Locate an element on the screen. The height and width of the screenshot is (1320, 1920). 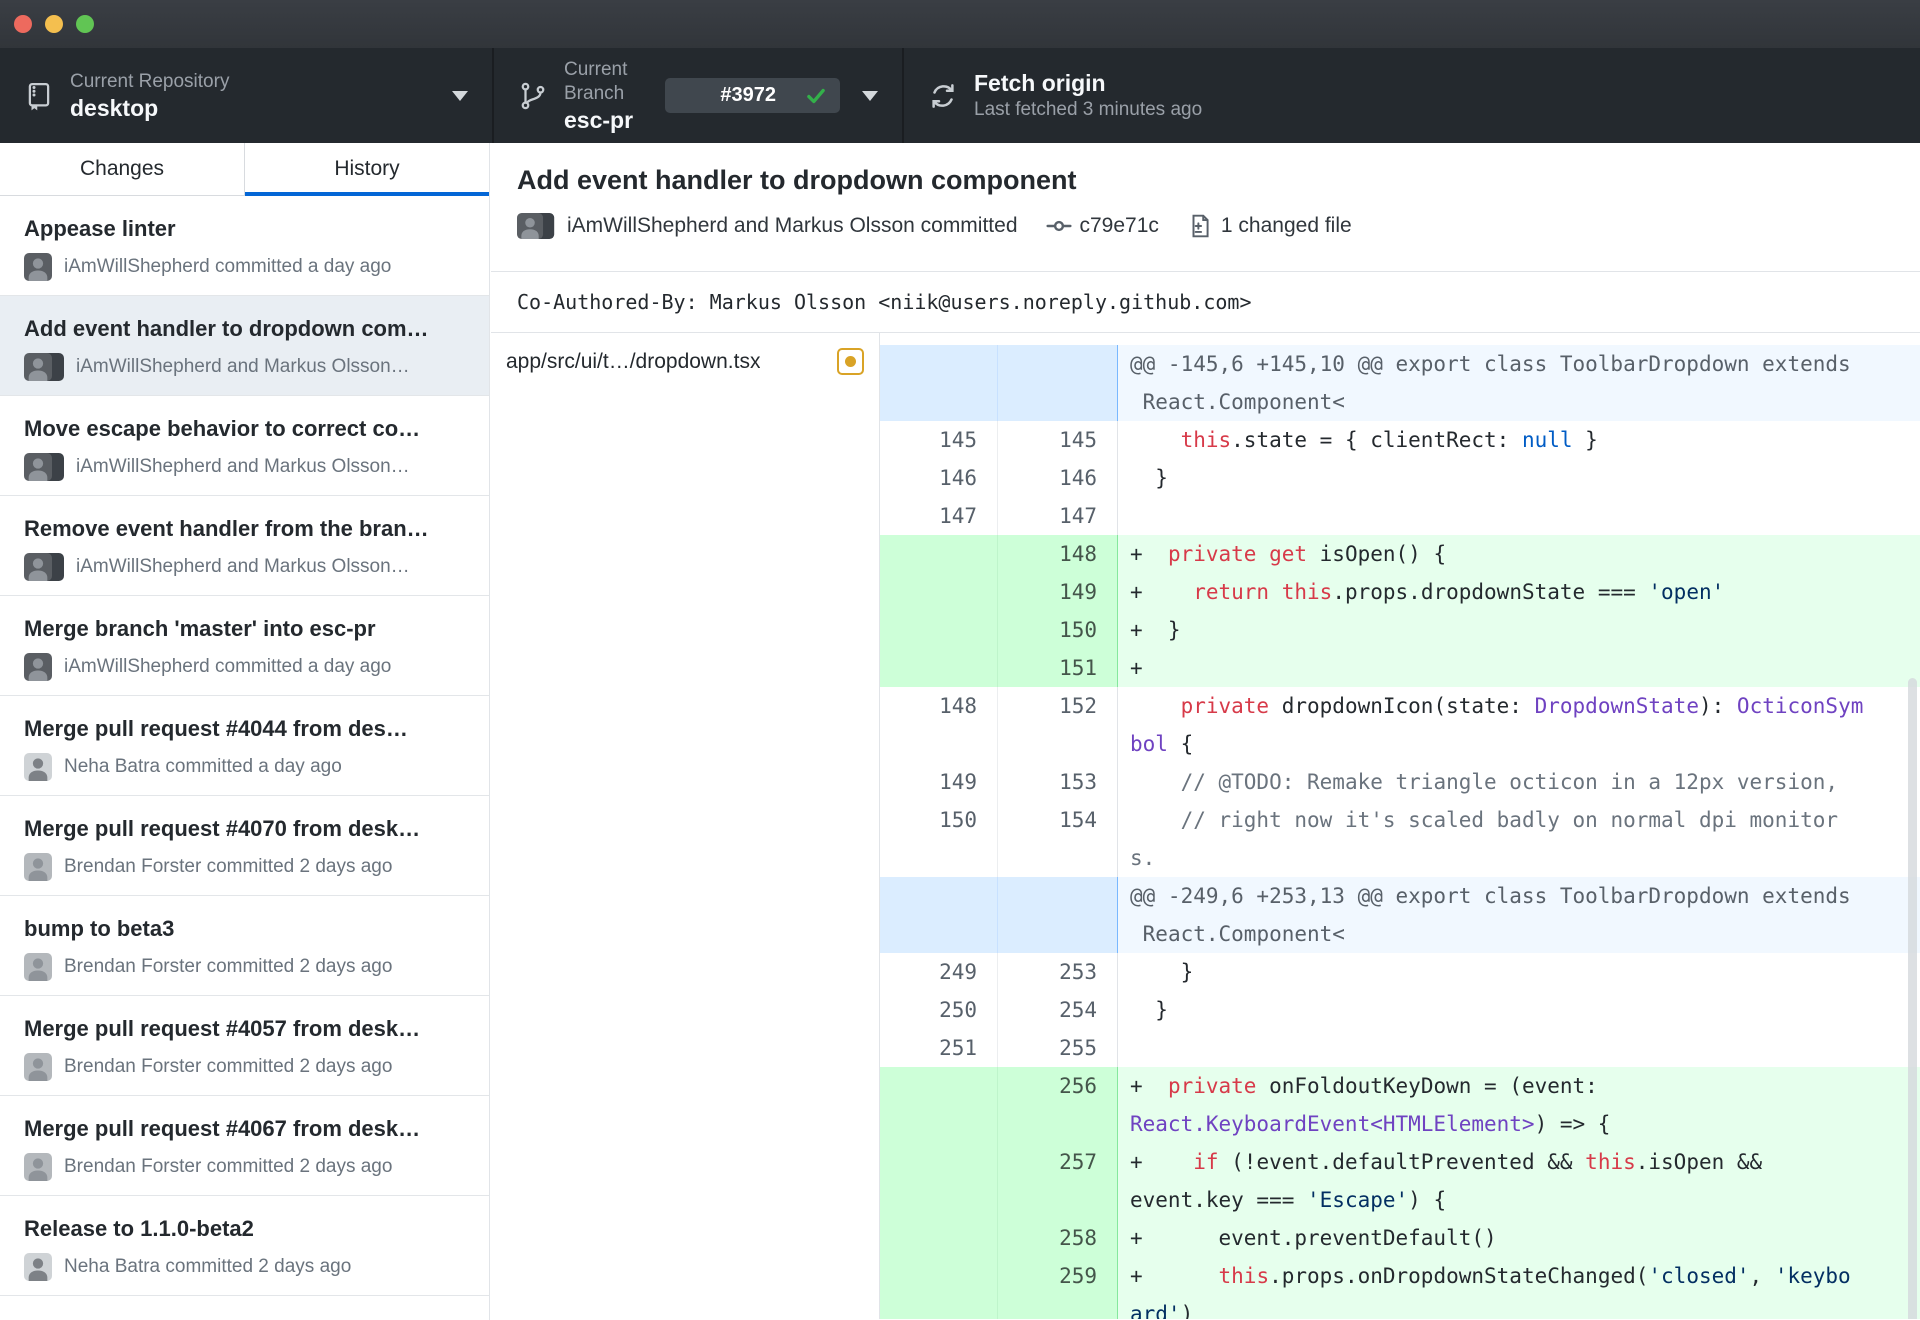
current-branch-value: esc-pr is located at coordinates (599, 119).